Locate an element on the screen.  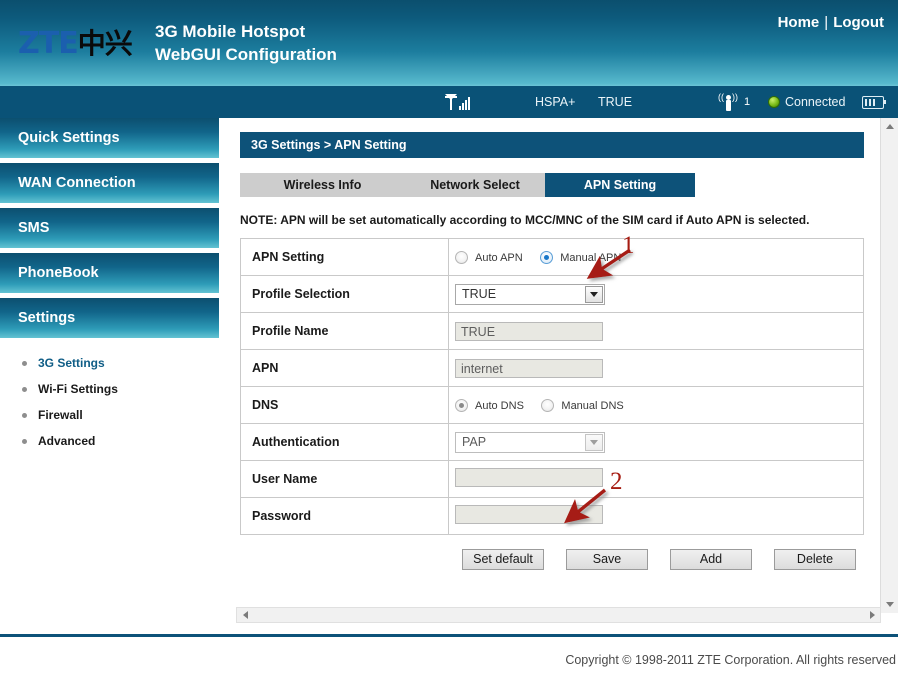
breadcrumb: 3G Settings > APN Setting is located at coordinates (552, 145).